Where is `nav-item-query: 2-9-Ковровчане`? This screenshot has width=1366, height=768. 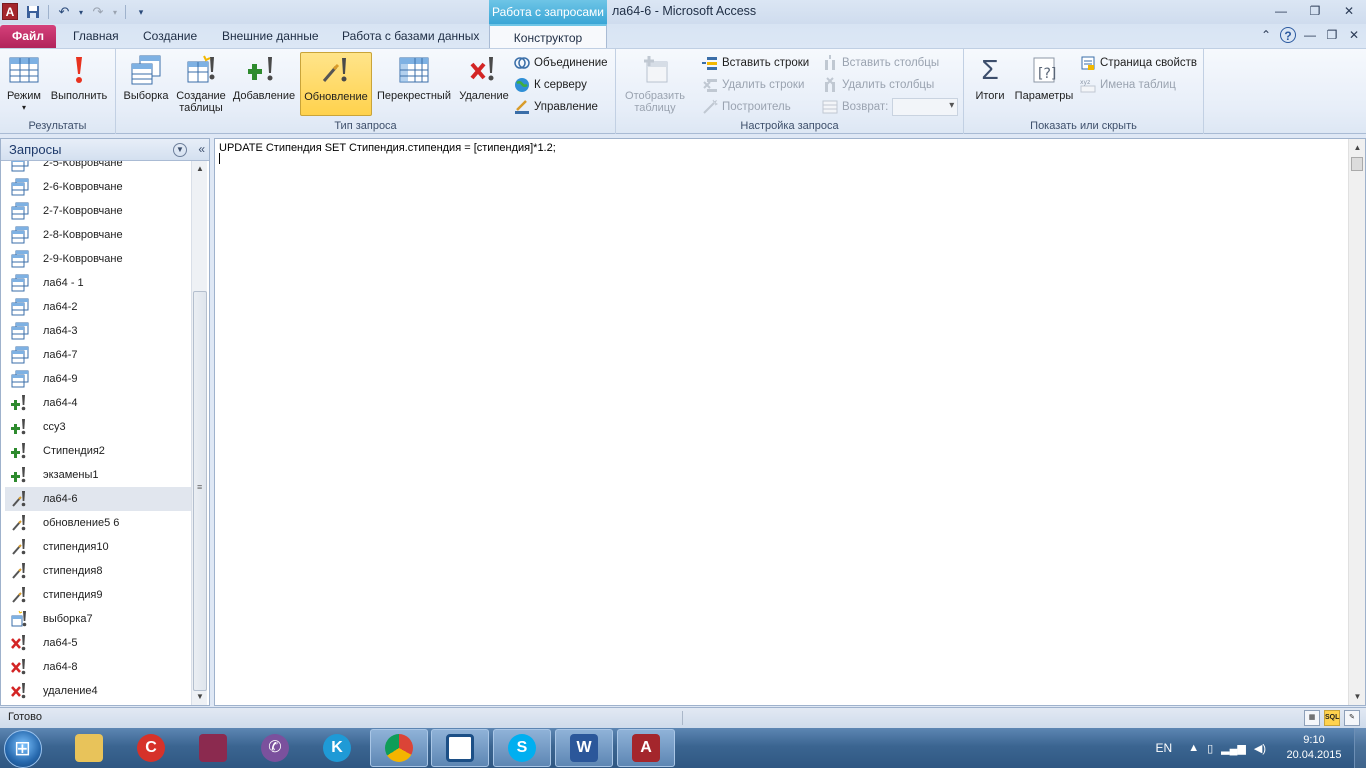
nav-item-query: 2-9-Ковровчане is located at coordinates (99, 259).